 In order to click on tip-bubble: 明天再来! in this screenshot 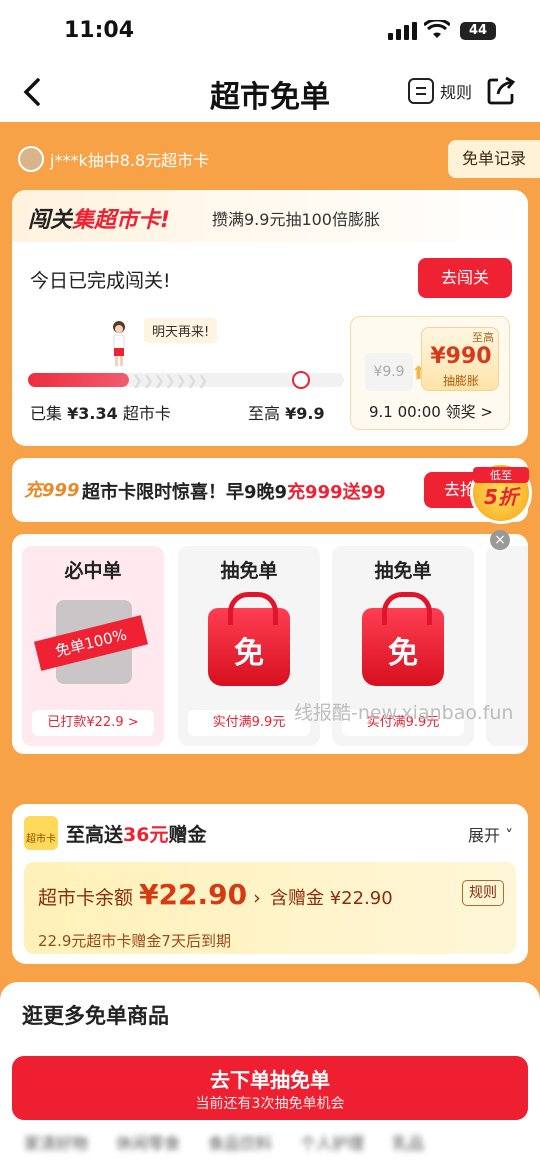, I will do `click(181, 330)`.